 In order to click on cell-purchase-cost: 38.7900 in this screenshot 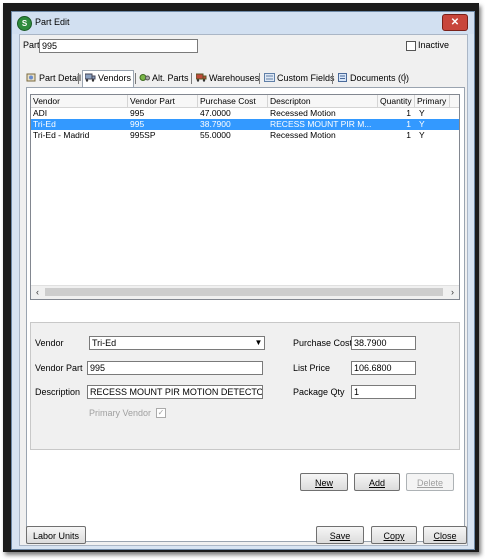, I will do `click(215, 124)`.